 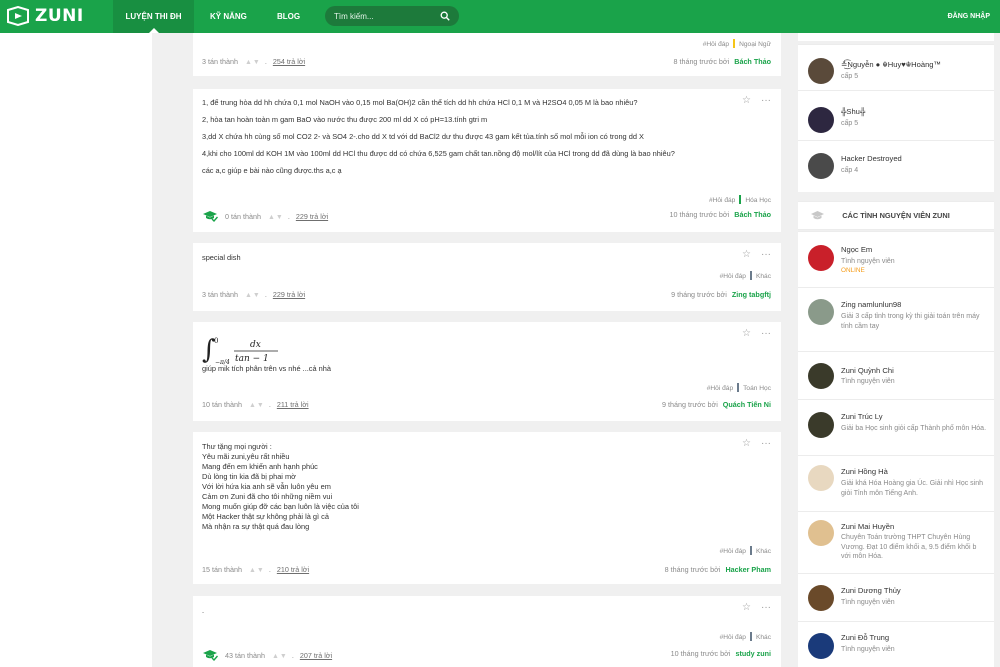 What do you see at coordinates (216, 341) in the screenshot?
I see `integral-upper: 0` at bounding box center [216, 341].